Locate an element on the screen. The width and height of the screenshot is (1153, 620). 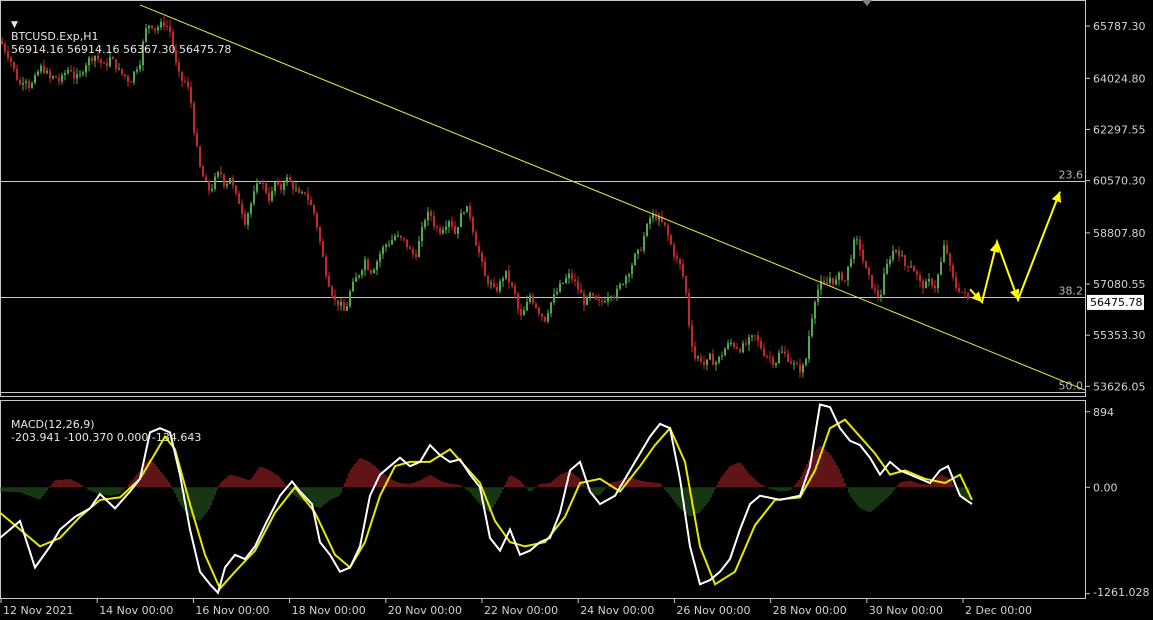
macd-axis: 894 0.00 -1261.028 is located at coordinates (1117, 502).